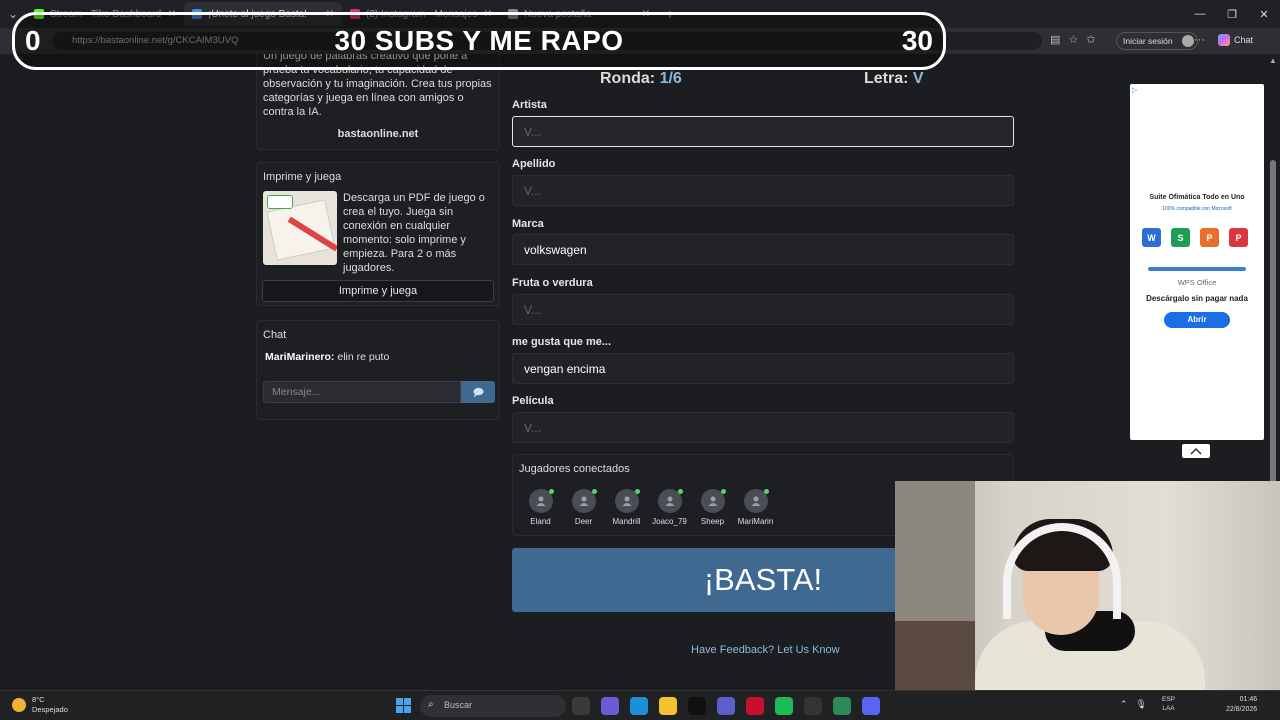  What do you see at coordinates (626, 521) in the screenshot?
I see `player-name: Mandrill` at bounding box center [626, 521].